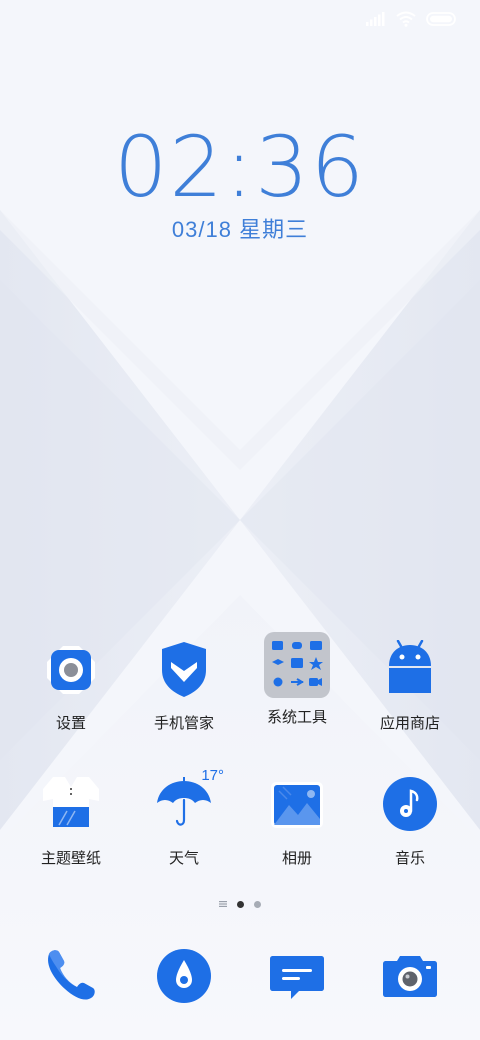 The height and width of the screenshot is (1040, 480). What do you see at coordinates (297, 665) in the screenshot?
I see `system-tools-folder-icon` at bounding box center [297, 665].